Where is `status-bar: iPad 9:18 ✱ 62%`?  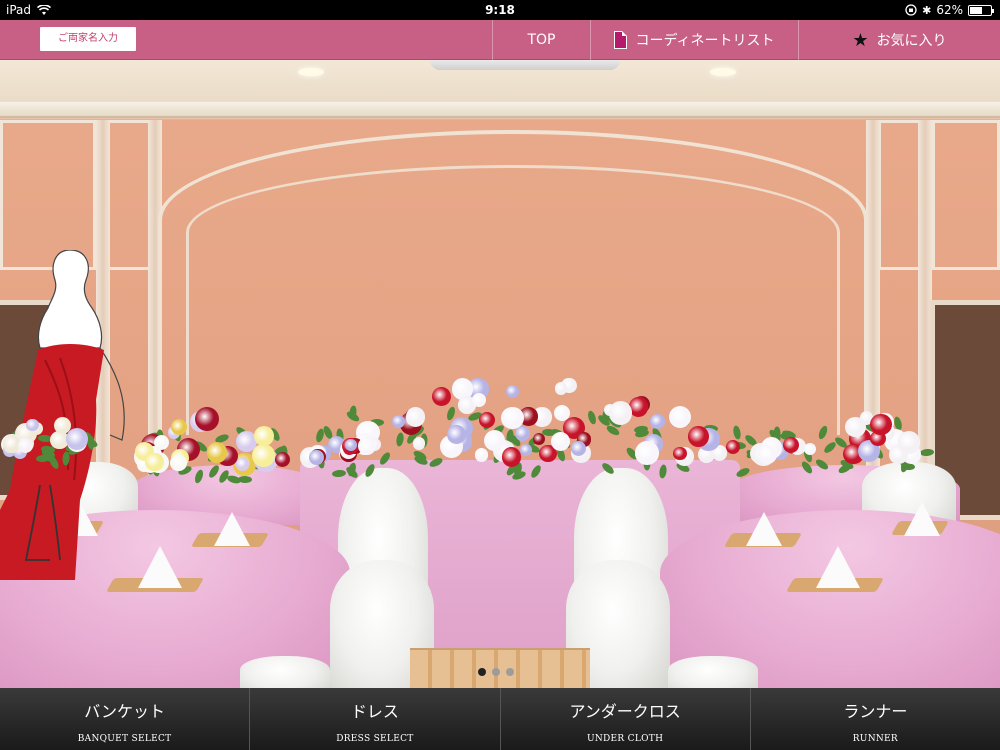
status-bar: iPad 9:18 ✱ 62% is located at coordinates (500, 10).